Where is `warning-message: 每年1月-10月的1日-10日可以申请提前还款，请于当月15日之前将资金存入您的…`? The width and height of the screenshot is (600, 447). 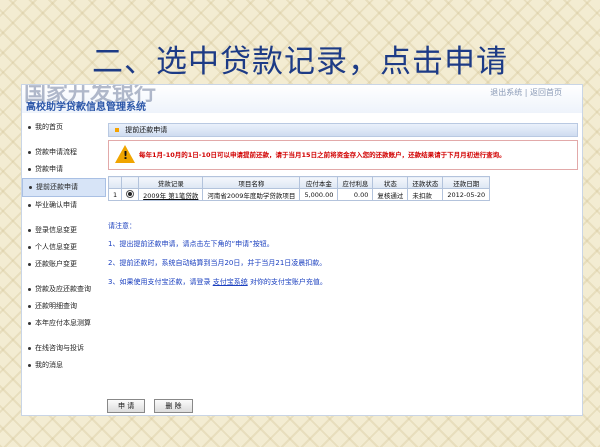
warning-message: 每年1月-10月的1日-10日可以申请提前还款，请于当月15日之前将资金存入您的… is located at coordinates (322, 155).